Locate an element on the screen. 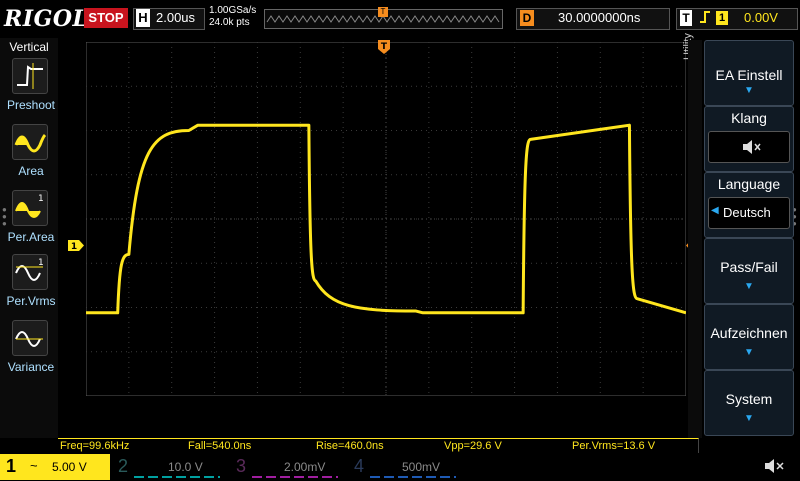 Image resolution: width=800 pixels, height=481 pixels. sound-value-box is located at coordinates (749, 147).